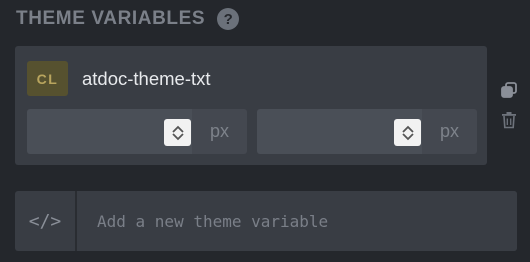 The image size is (530, 262). I want to click on variable-type-badge: CL, so click(47, 78).